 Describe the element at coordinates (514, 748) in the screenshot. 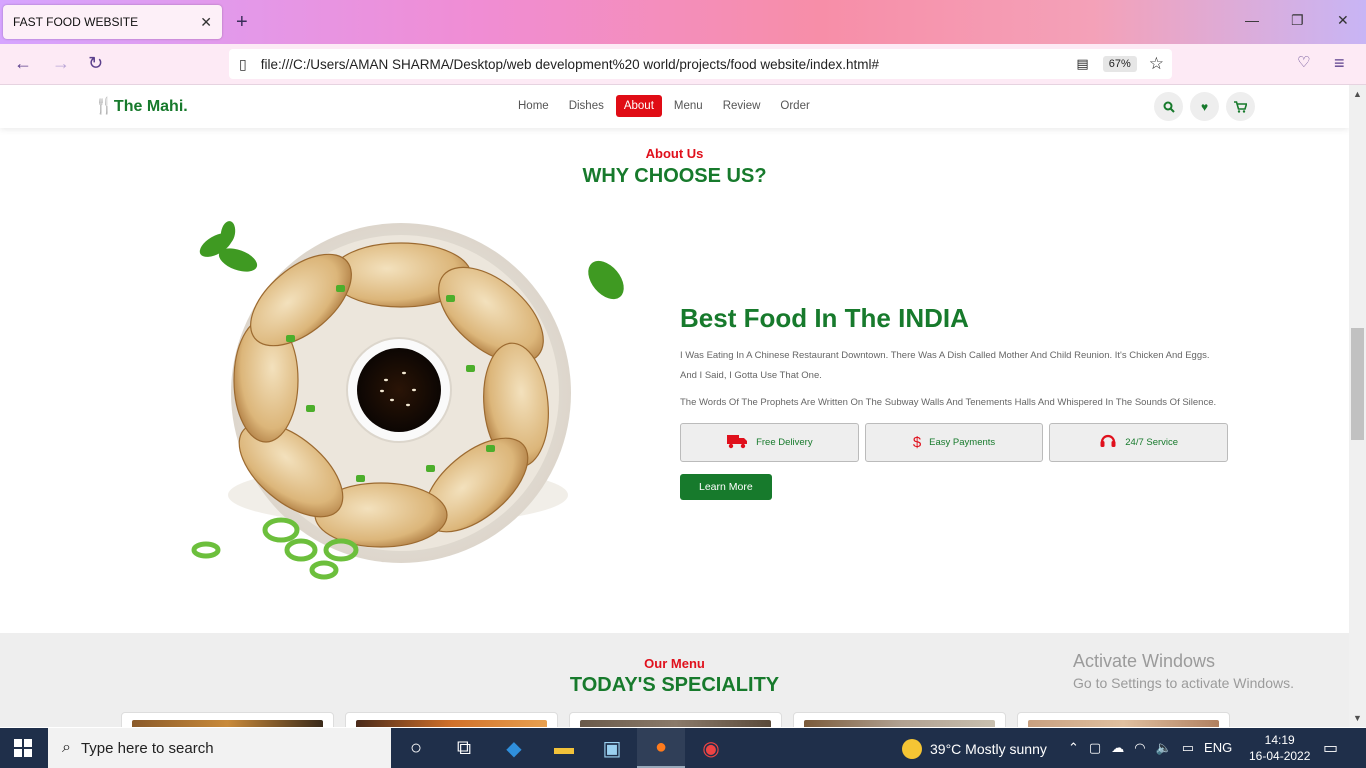

I see `vscode-icon: ◆` at that location.